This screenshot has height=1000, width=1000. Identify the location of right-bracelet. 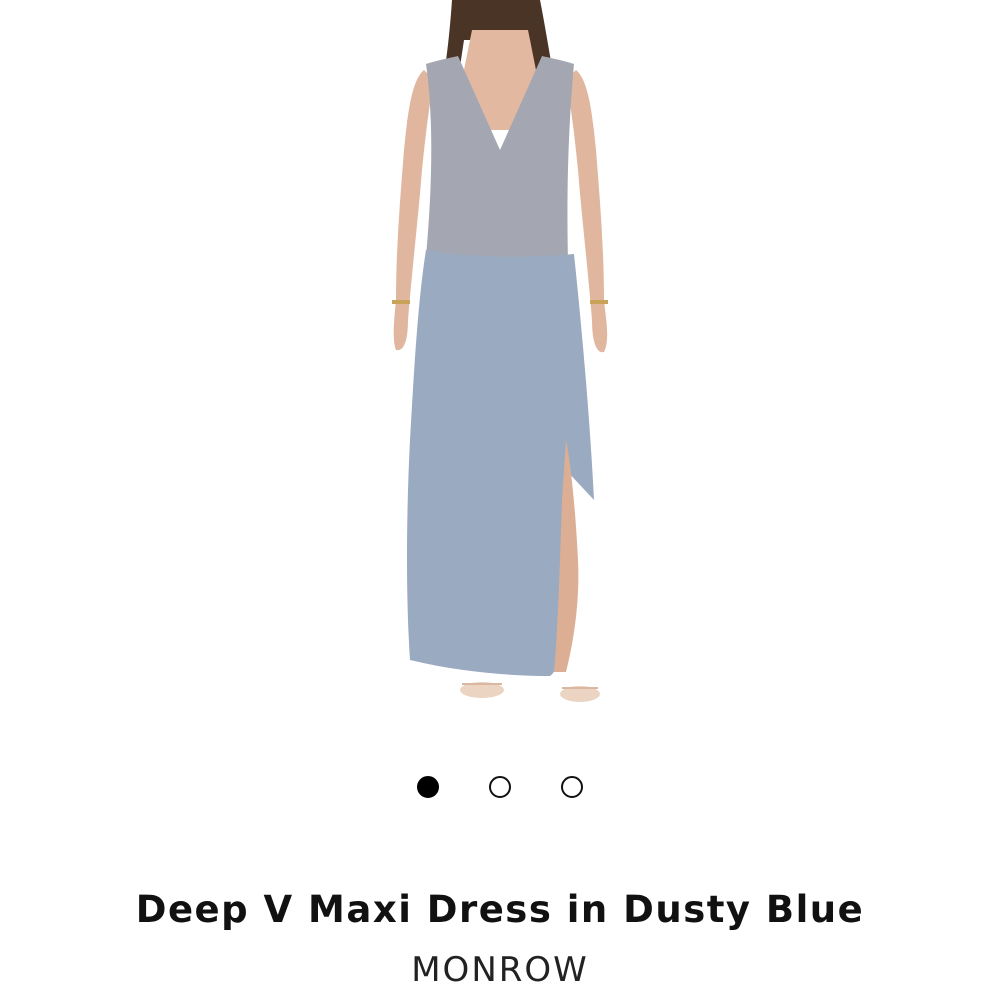
(599, 302).